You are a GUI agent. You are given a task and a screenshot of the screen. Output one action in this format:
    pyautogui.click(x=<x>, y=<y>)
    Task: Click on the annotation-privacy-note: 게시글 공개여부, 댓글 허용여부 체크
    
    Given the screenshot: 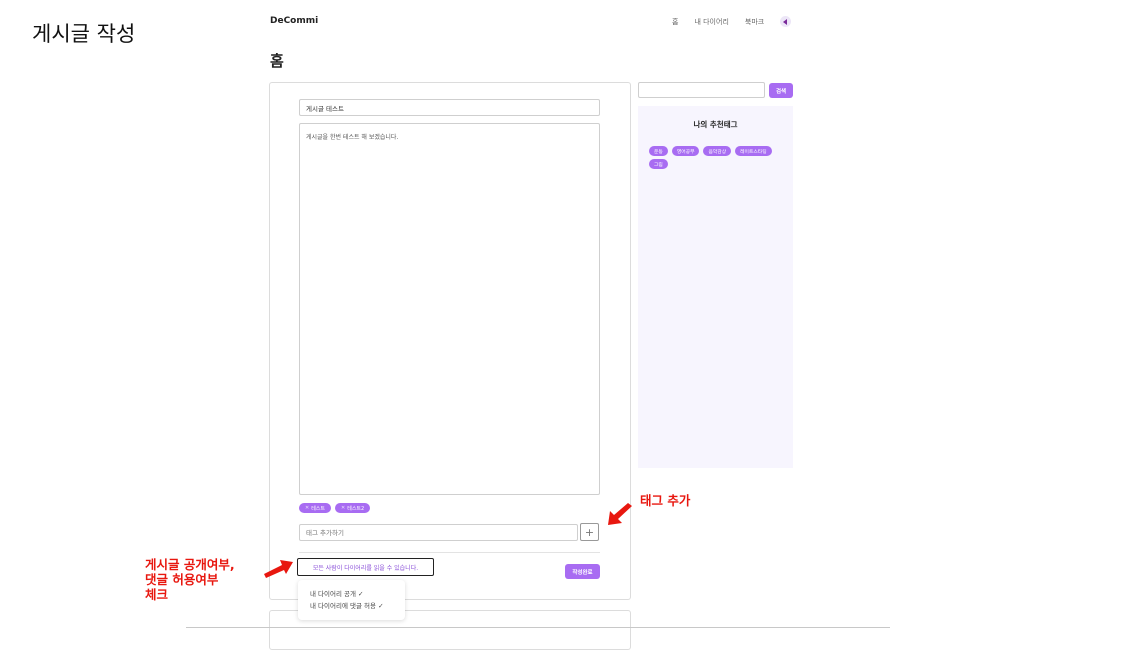 What is the action you would take?
    pyautogui.click(x=190, y=579)
    